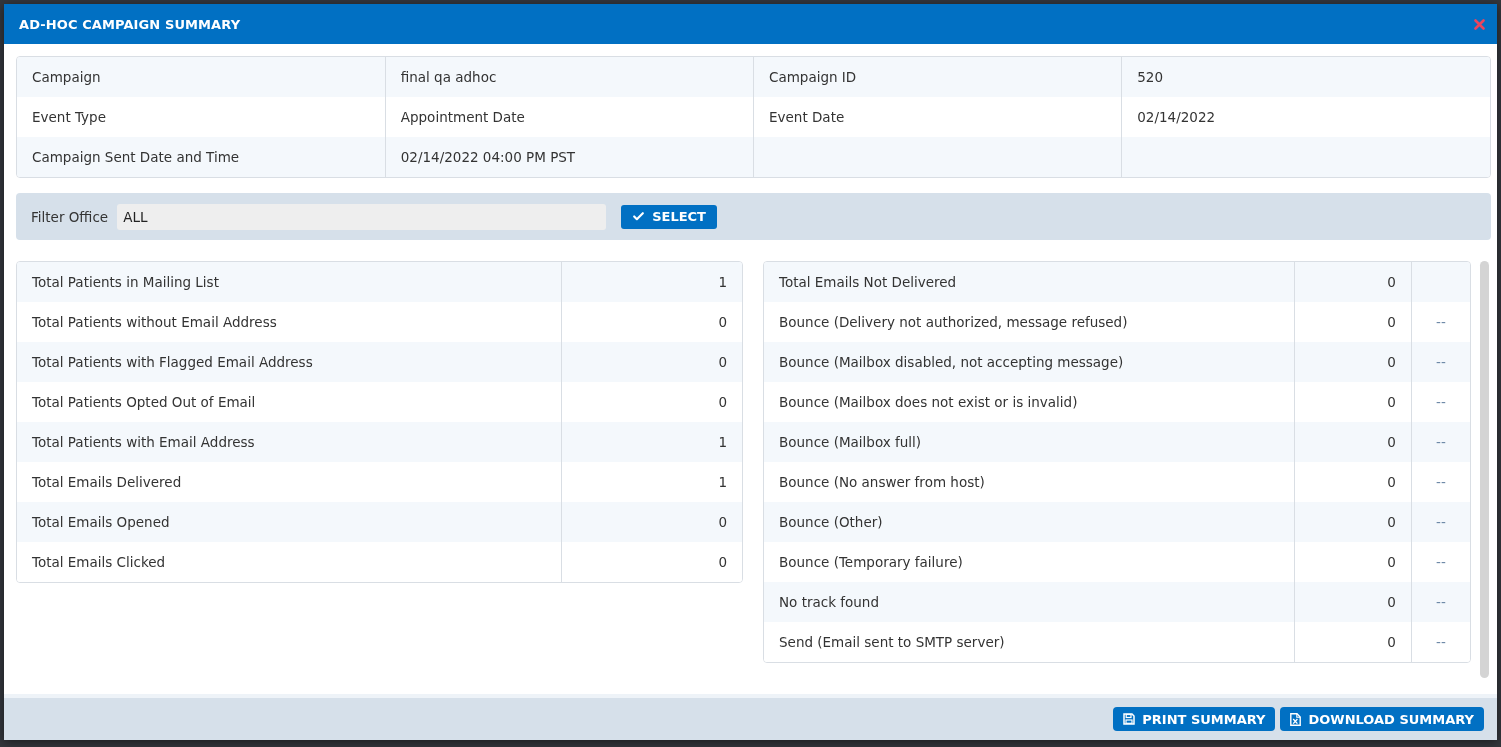  I want to click on document-icon, so click(1296, 719).